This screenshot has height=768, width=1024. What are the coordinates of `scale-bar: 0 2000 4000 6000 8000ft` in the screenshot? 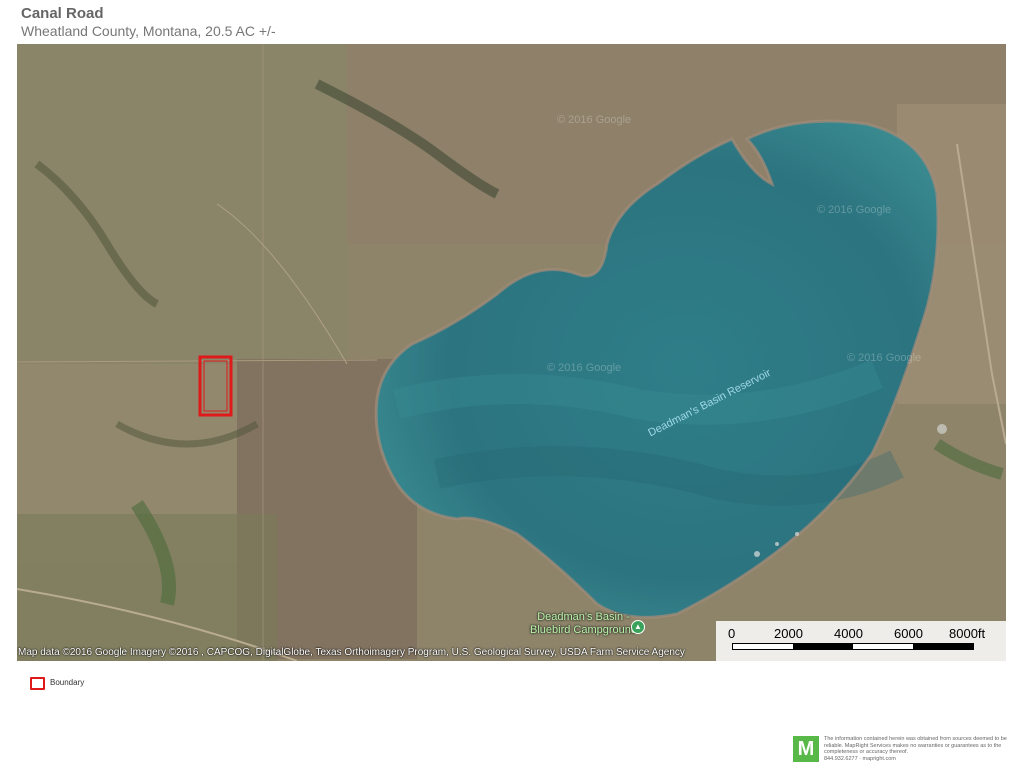 It's located at (861, 641).